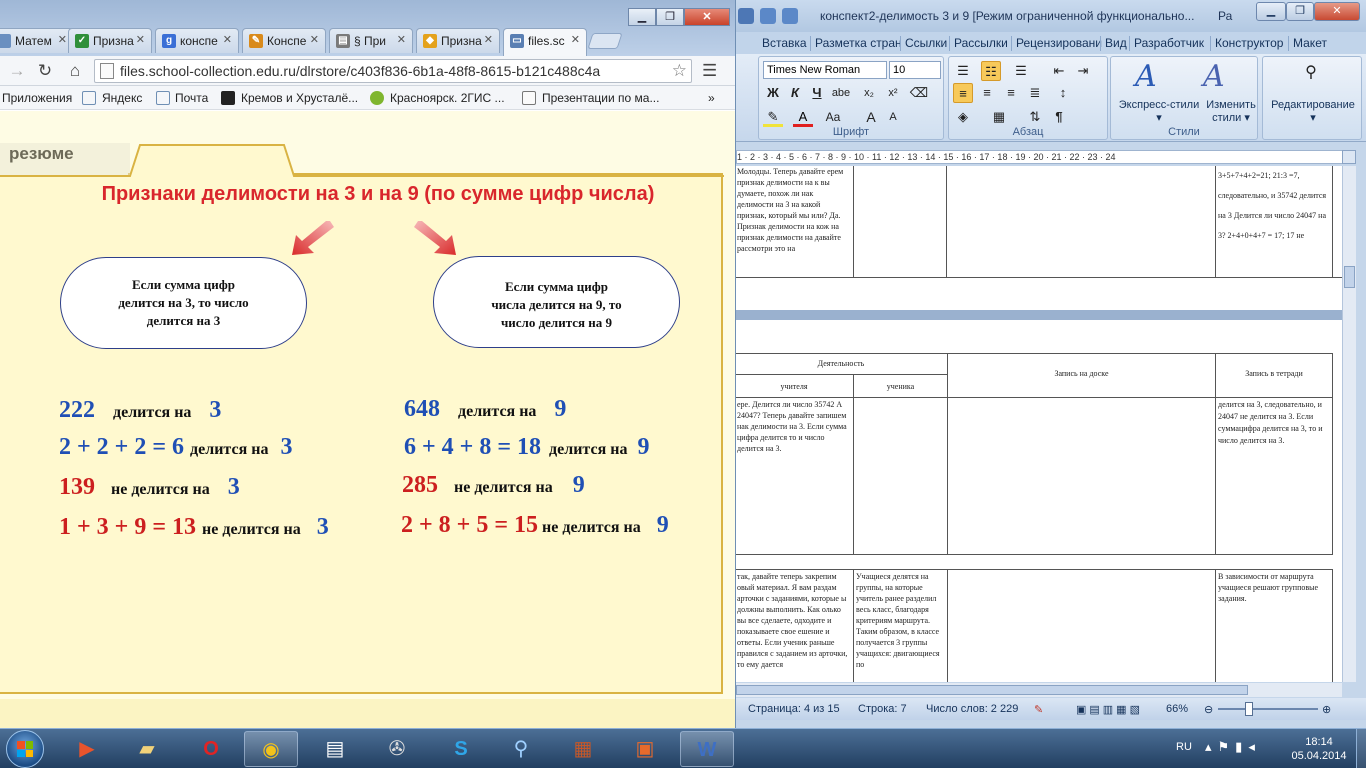 This screenshot has width=1366, height=768. I want to click on borders-button: ▦, so click(999, 117).